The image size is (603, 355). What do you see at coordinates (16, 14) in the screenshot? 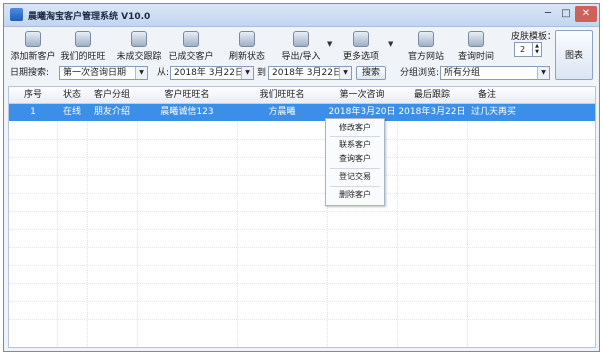
I see `app-icon` at bounding box center [16, 14].